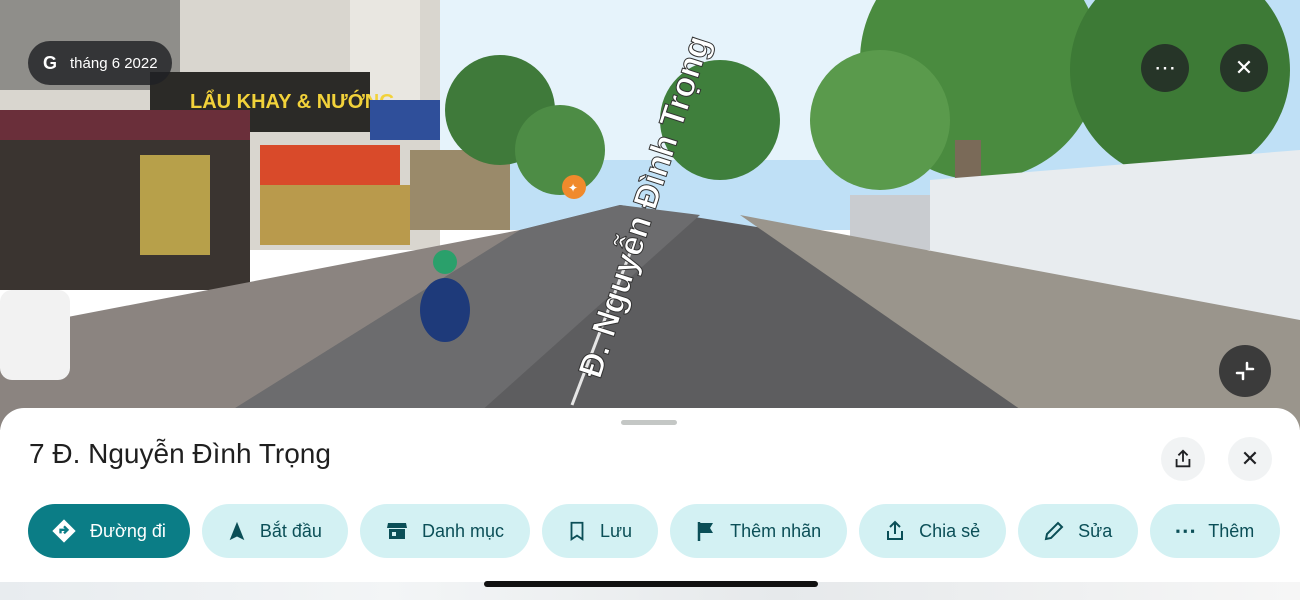  I want to click on directions-icon, so click(64, 531).